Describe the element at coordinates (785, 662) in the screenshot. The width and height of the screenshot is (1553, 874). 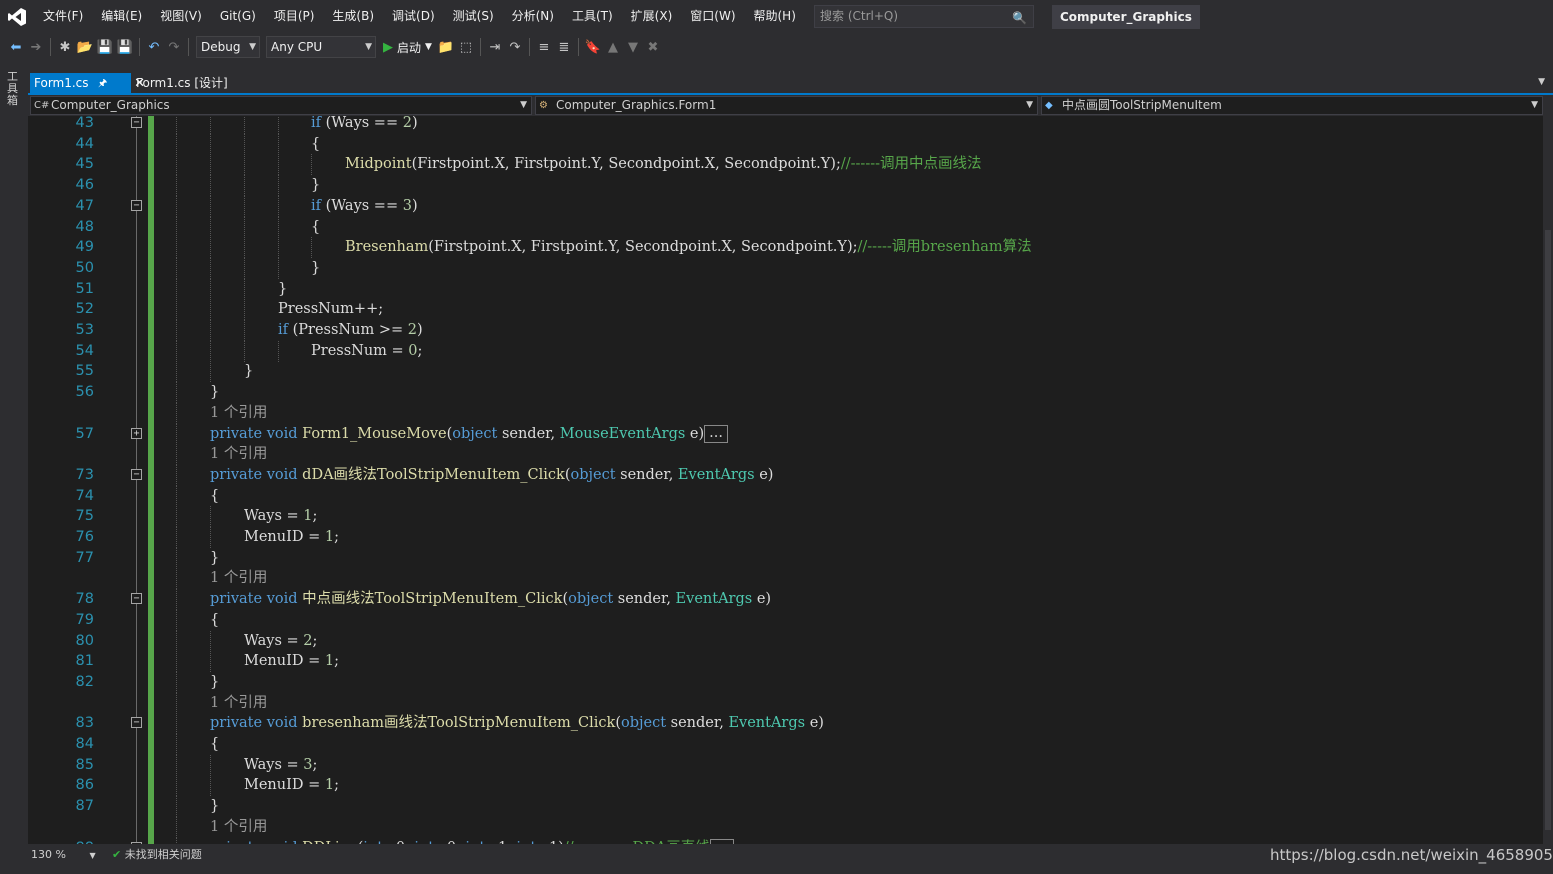
I see `code-line: 81 MenuID = 1;` at that location.